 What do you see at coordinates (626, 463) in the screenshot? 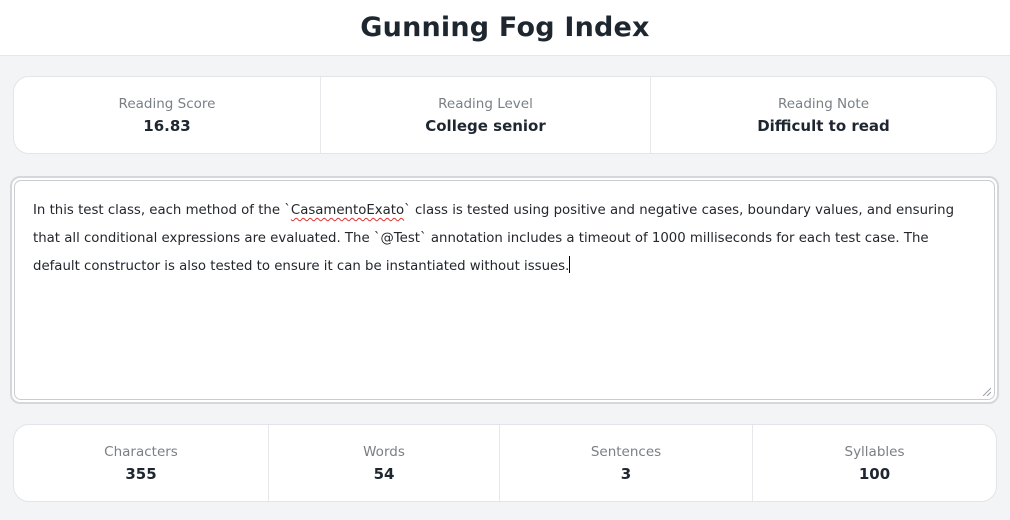
I see `sentences-cell: Sentences 3` at bounding box center [626, 463].